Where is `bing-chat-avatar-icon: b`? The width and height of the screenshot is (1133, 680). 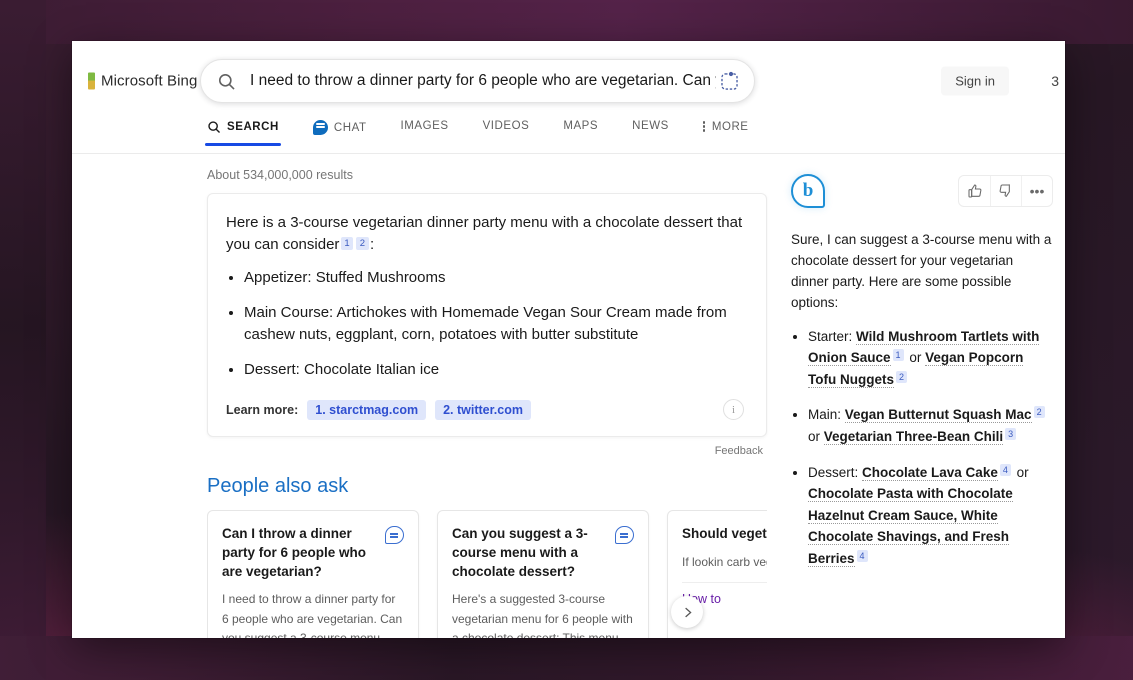
bing-chat-avatar-icon: b is located at coordinates (808, 191).